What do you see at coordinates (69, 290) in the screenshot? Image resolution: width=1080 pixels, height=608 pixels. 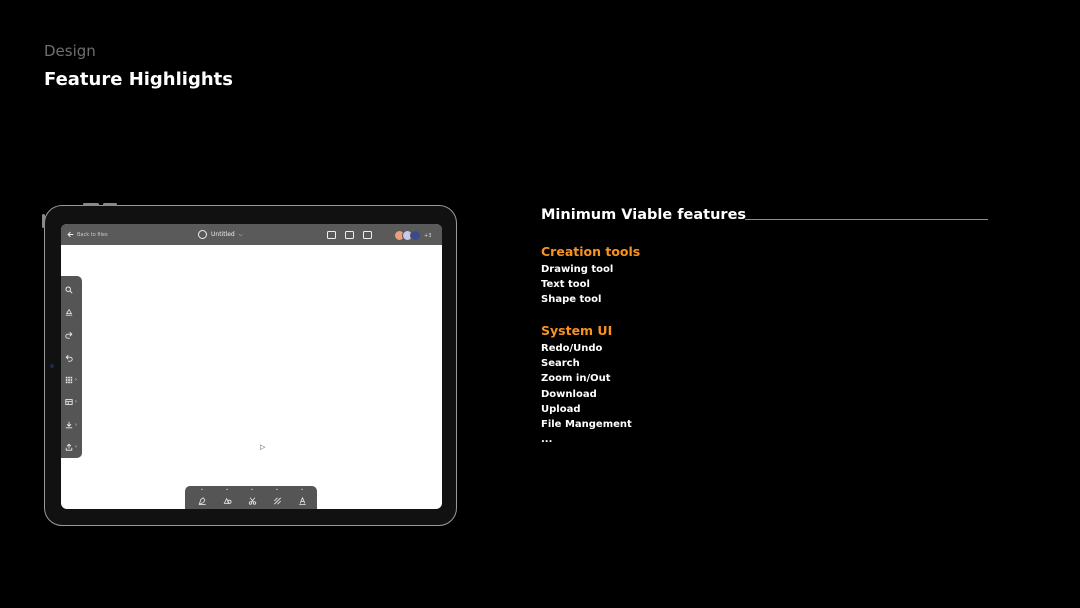 I see `search-icon` at bounding box center [69, 290].